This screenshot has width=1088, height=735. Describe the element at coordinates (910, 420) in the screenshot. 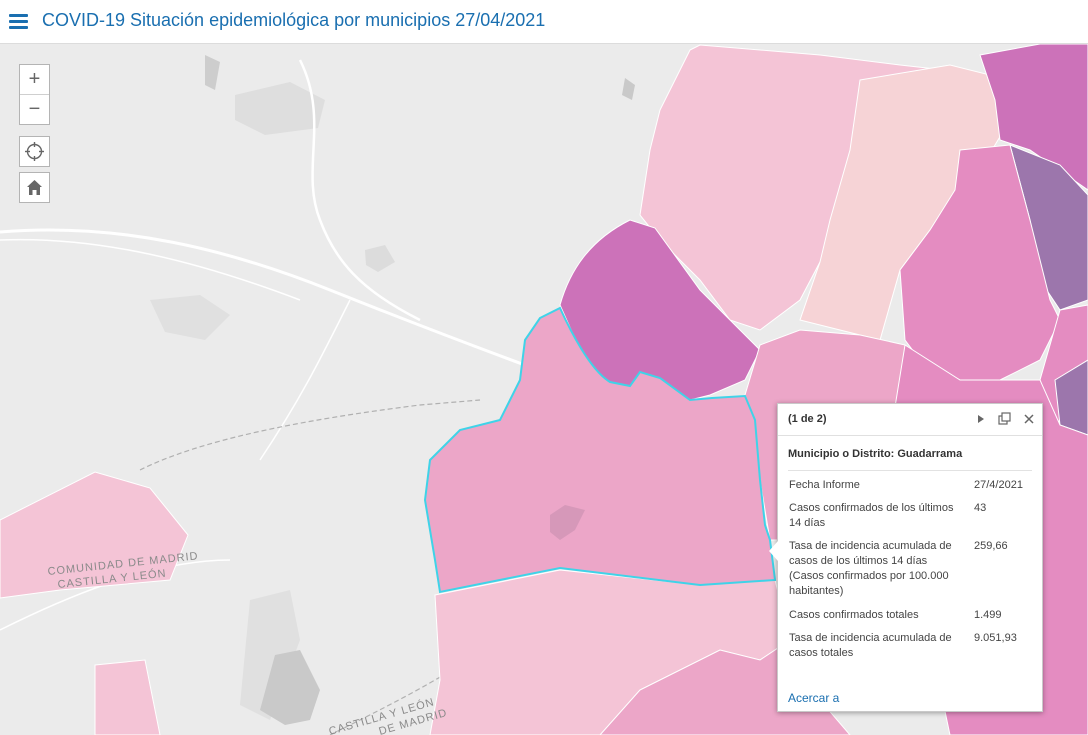

I see `popup-header: (1 de 2)` at that location.